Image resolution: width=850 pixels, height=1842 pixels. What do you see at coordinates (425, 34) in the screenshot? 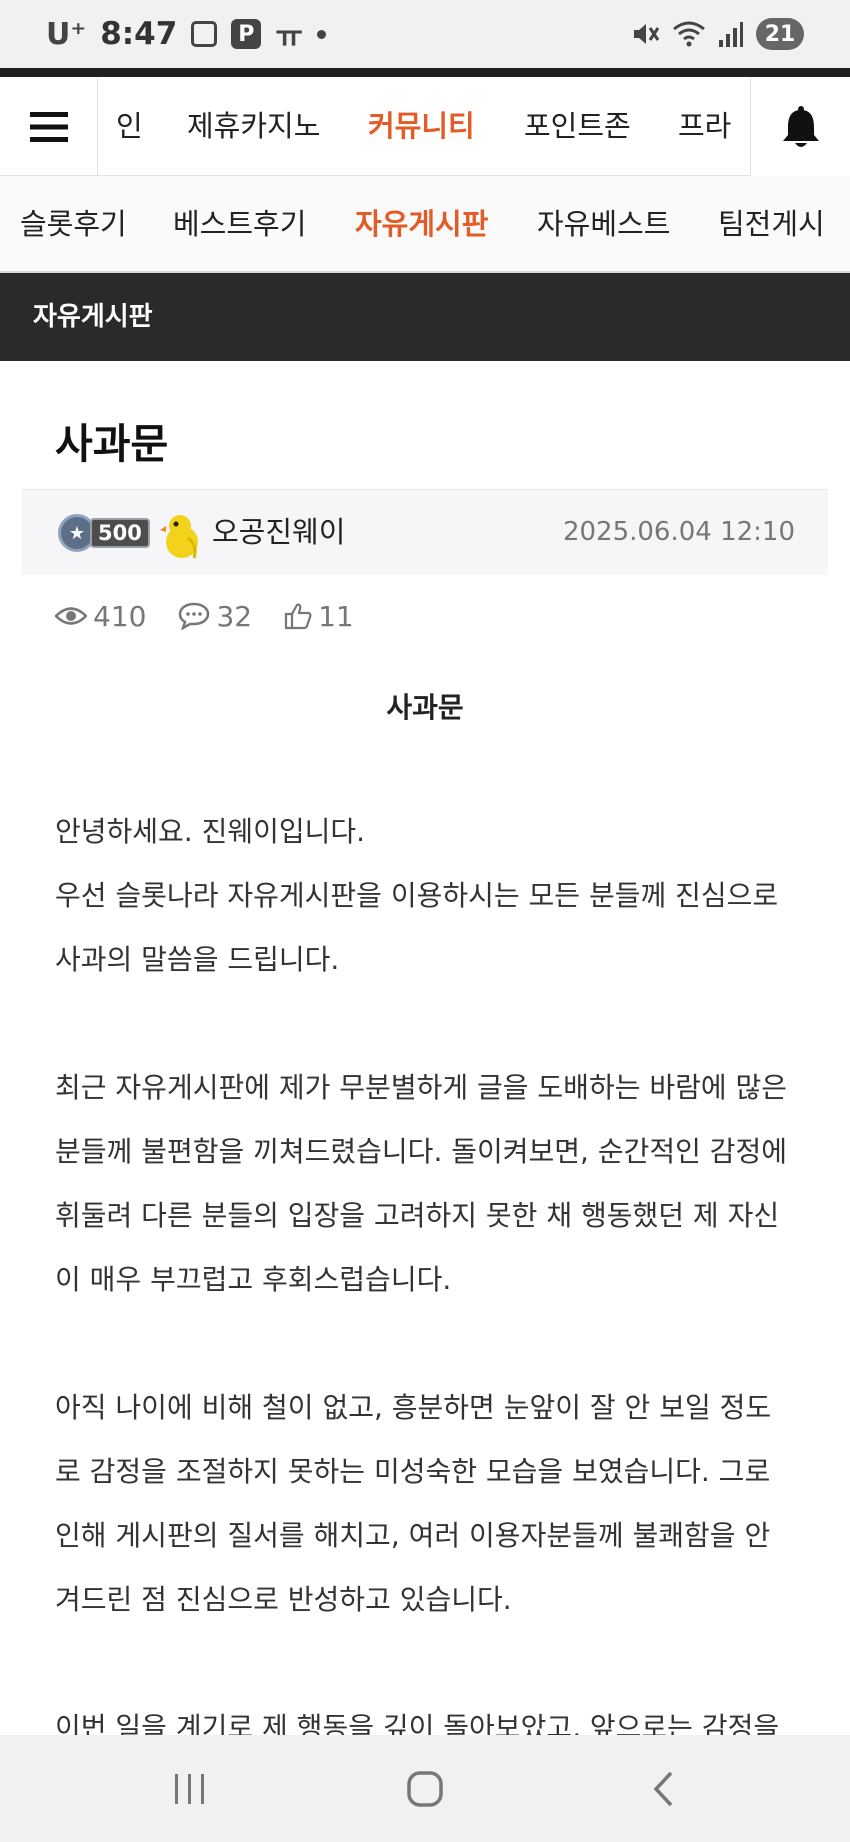
I see `status-bar: U⁺ 8:47 P ㅠ 21` at bounding box center [425, 34].